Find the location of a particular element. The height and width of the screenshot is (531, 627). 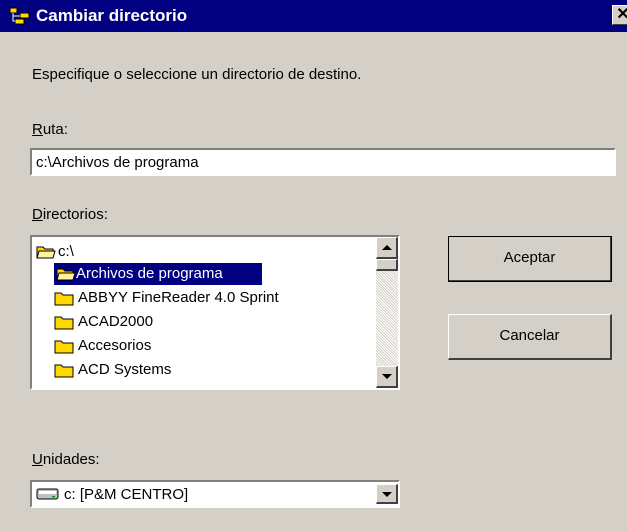

path-label: Ruta: is located at coordinates (50, 130).